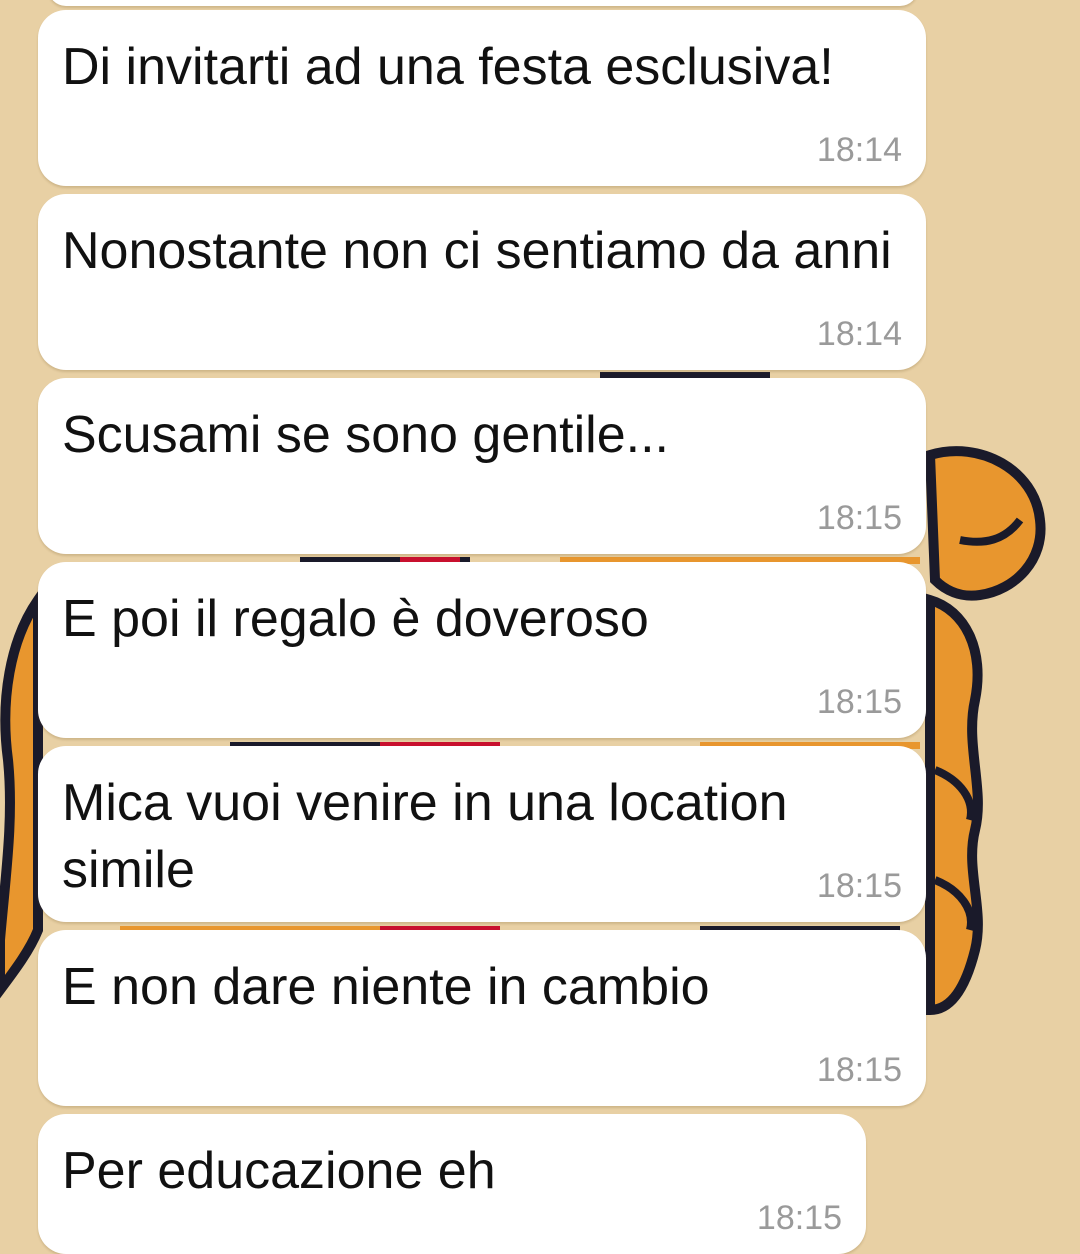  I want to click on message-text: E non dare niente in cambio, so click(386, 987).